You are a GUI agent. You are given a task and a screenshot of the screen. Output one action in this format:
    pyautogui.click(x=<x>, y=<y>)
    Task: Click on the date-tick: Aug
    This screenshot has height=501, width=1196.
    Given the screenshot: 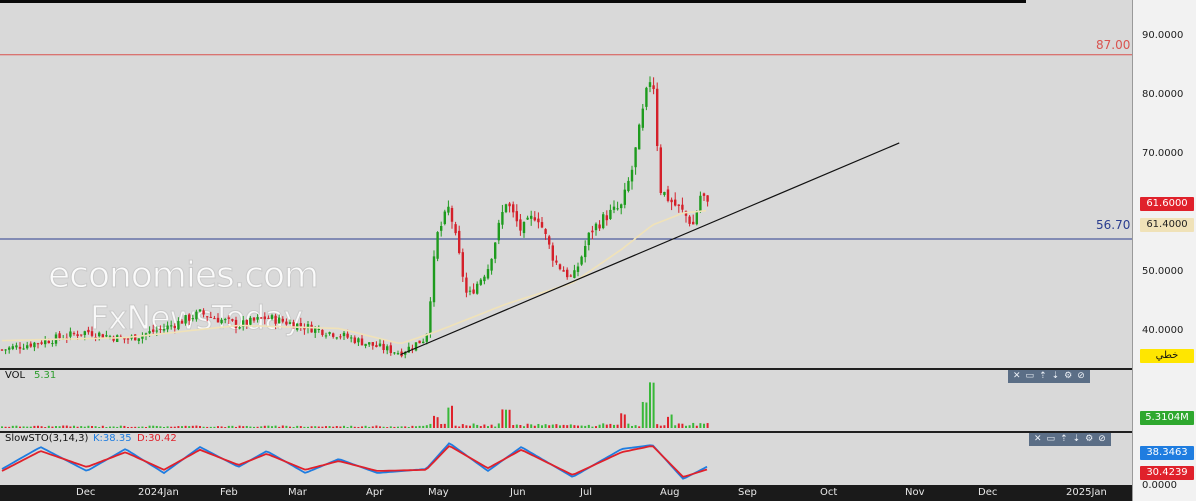 What is the action you would take?
    pyautogui.click(x=670, y=492)
    